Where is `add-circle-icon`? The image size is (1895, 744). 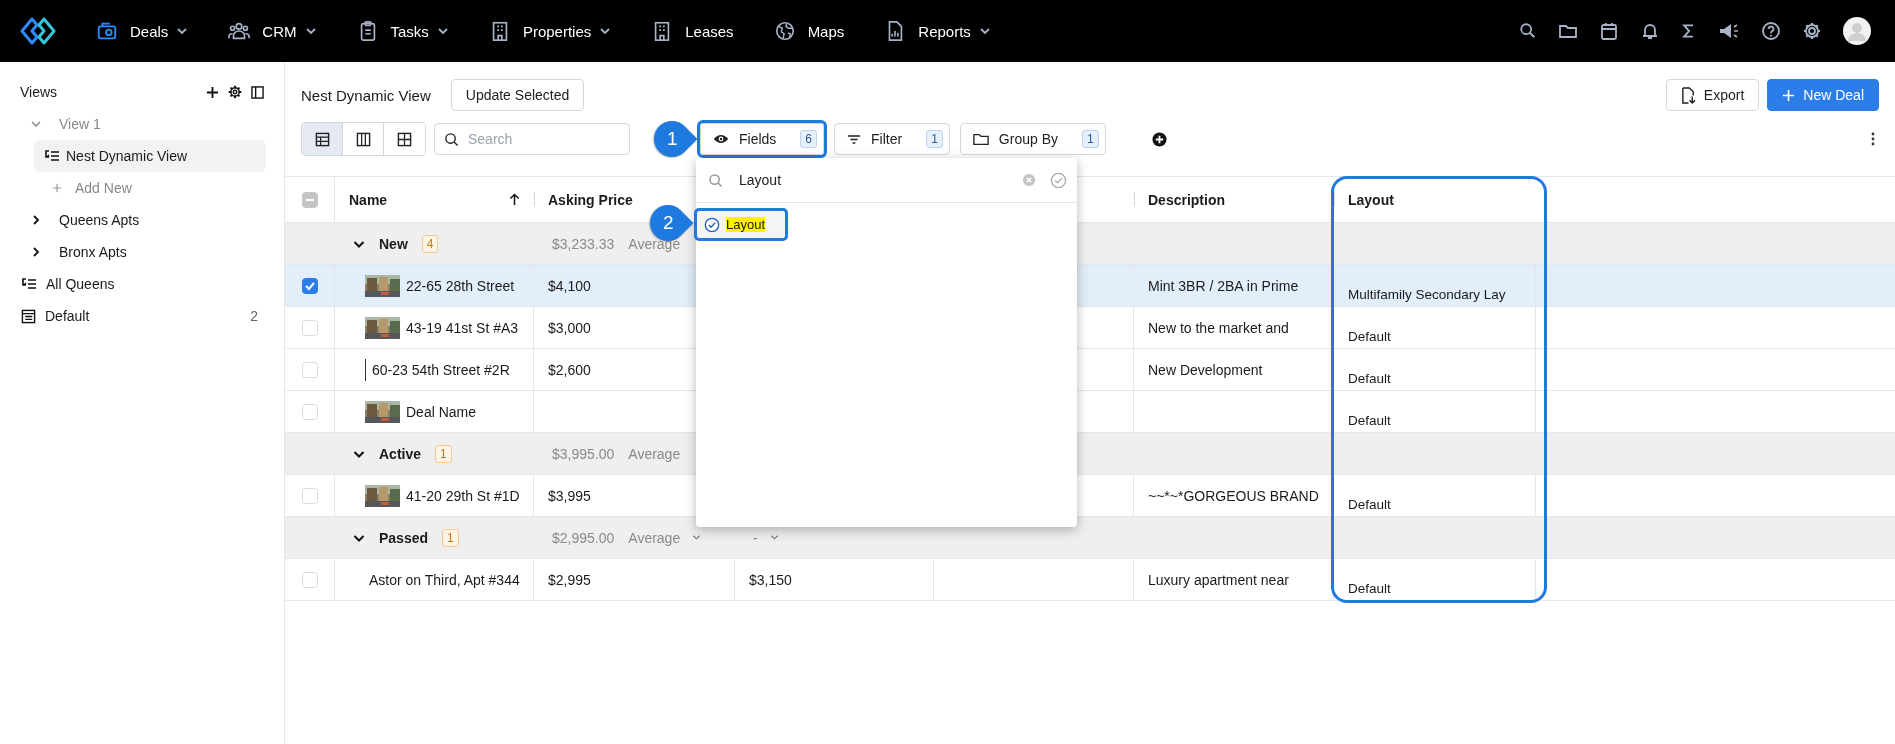 add-circle-icon is located at coordinates (1159, 139).